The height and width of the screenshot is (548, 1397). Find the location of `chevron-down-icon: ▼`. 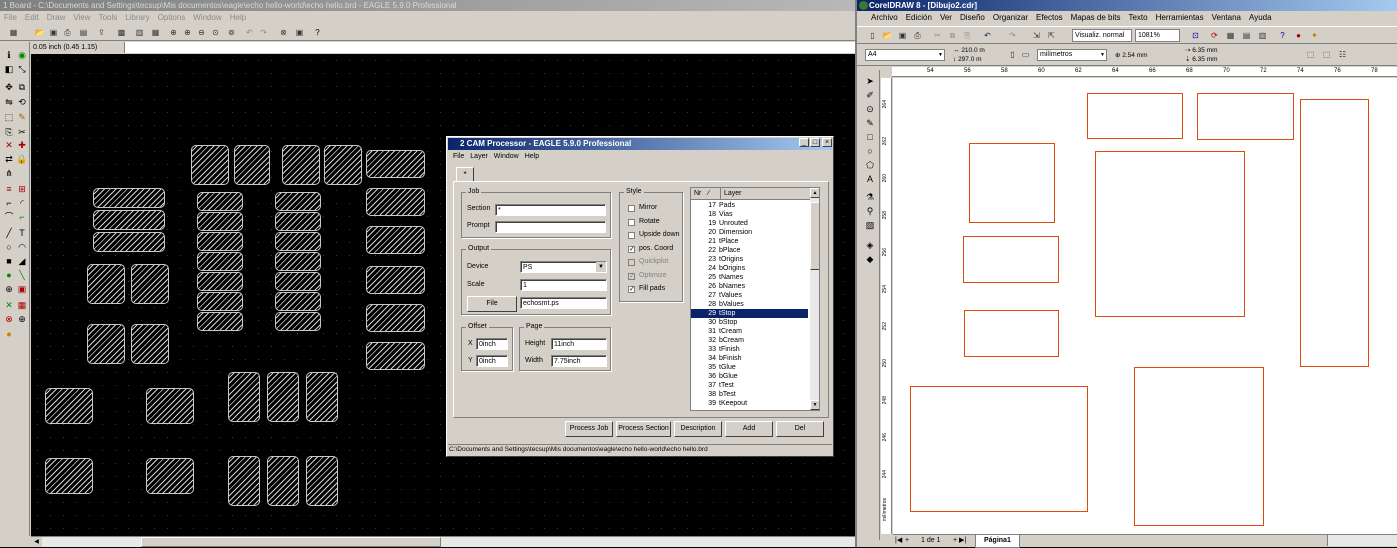

chevron-down-icon: ▼ is located at coordinates (601, 267).